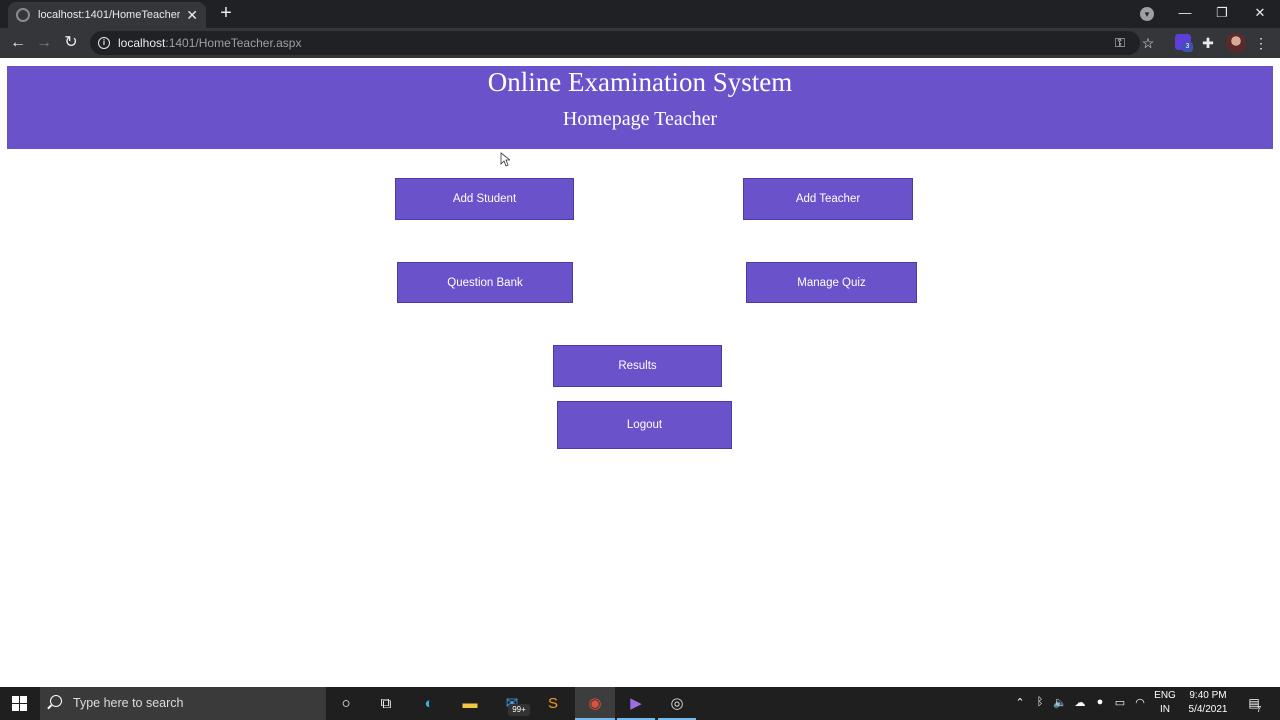 This screenshot has height=720, width=1280. Describe the element at coordinates (553, 704) in the screenshot. I see `sublime-text-icon: S` at that location.